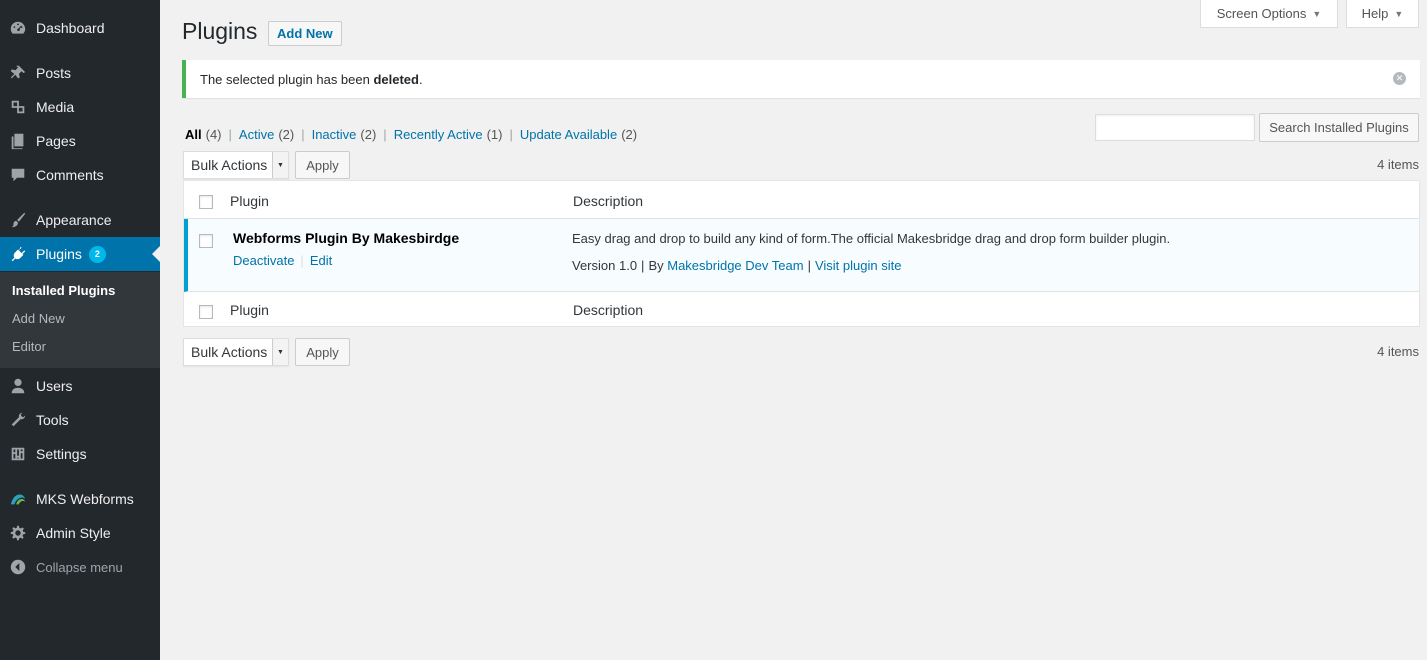 This screenshot has height=660, width=1427. Describe the element at coordinates (321, 260) in the screenshot. I see `edit-link: Edit` at that location.